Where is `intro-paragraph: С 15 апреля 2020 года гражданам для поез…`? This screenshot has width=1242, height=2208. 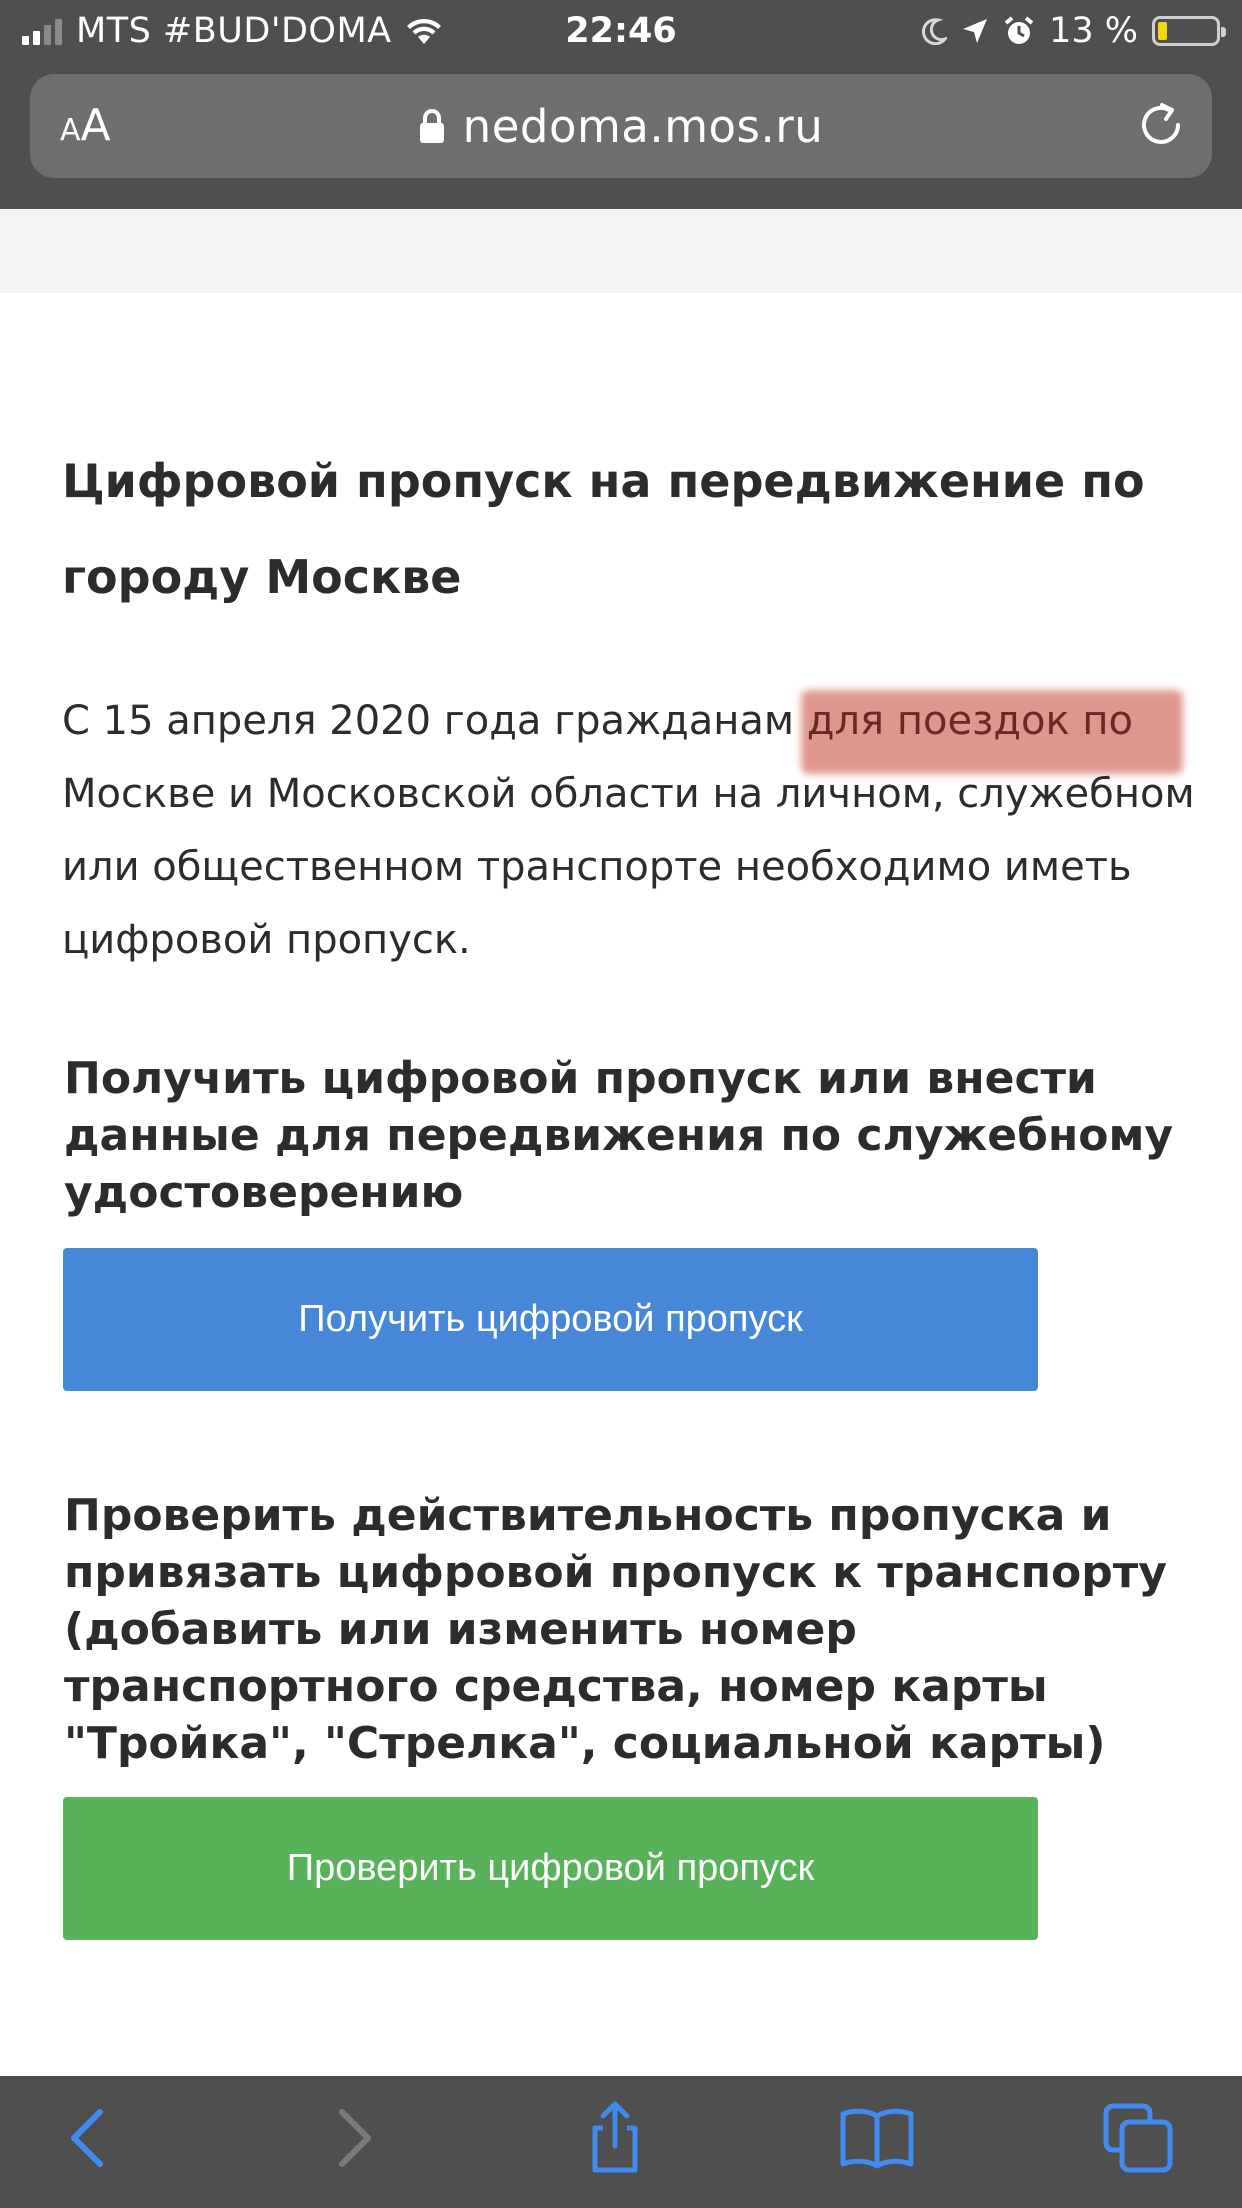 intro-paragraph: С 15 апреля 2020 года гражданам для поез… is located at coordinates (632, 831).